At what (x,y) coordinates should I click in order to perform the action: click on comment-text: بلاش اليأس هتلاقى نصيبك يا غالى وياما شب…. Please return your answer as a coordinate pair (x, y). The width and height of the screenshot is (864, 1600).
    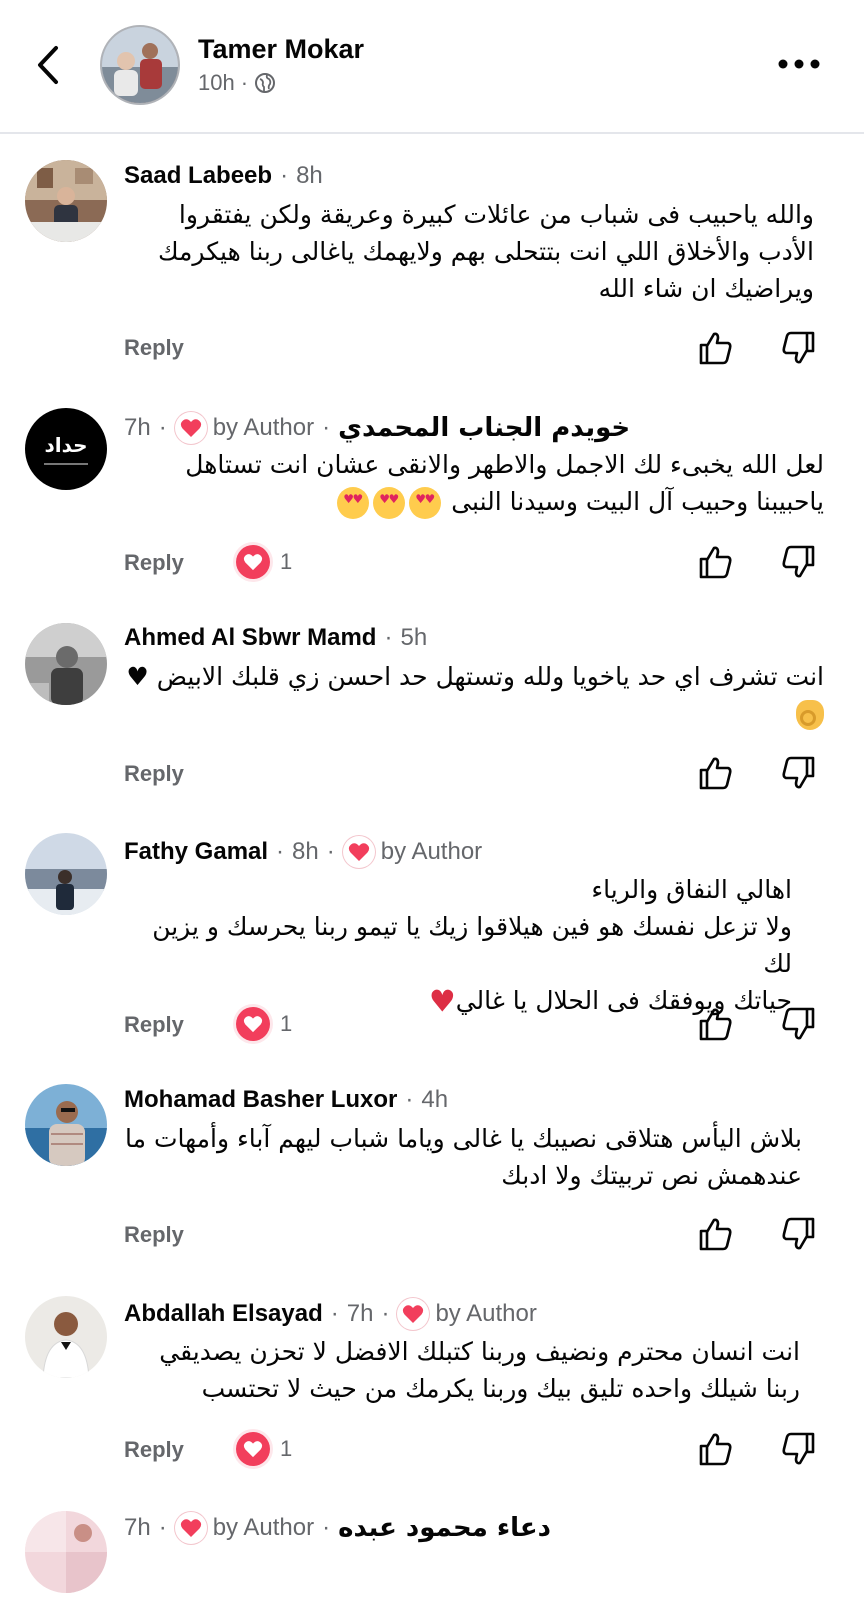
    Looking at the image, I should click on (463, 1157).